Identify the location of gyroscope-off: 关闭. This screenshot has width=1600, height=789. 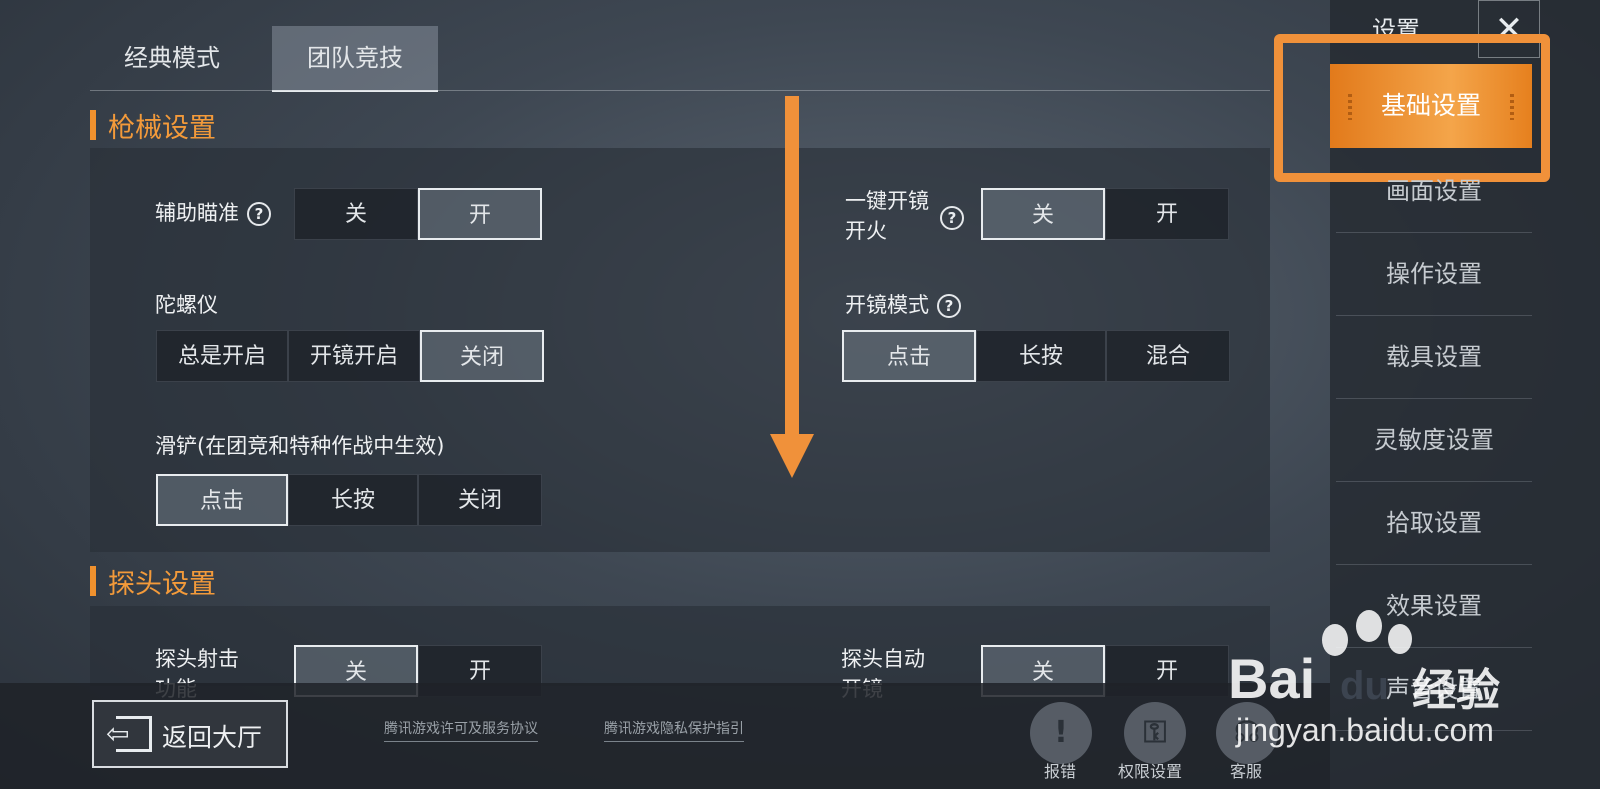
(482, 356).